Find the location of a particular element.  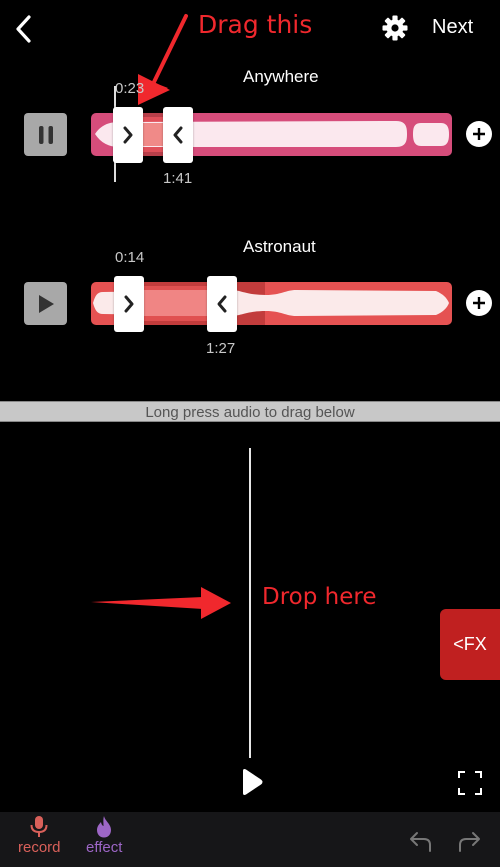

timeline-play-button is located at coordinates (252, 782).